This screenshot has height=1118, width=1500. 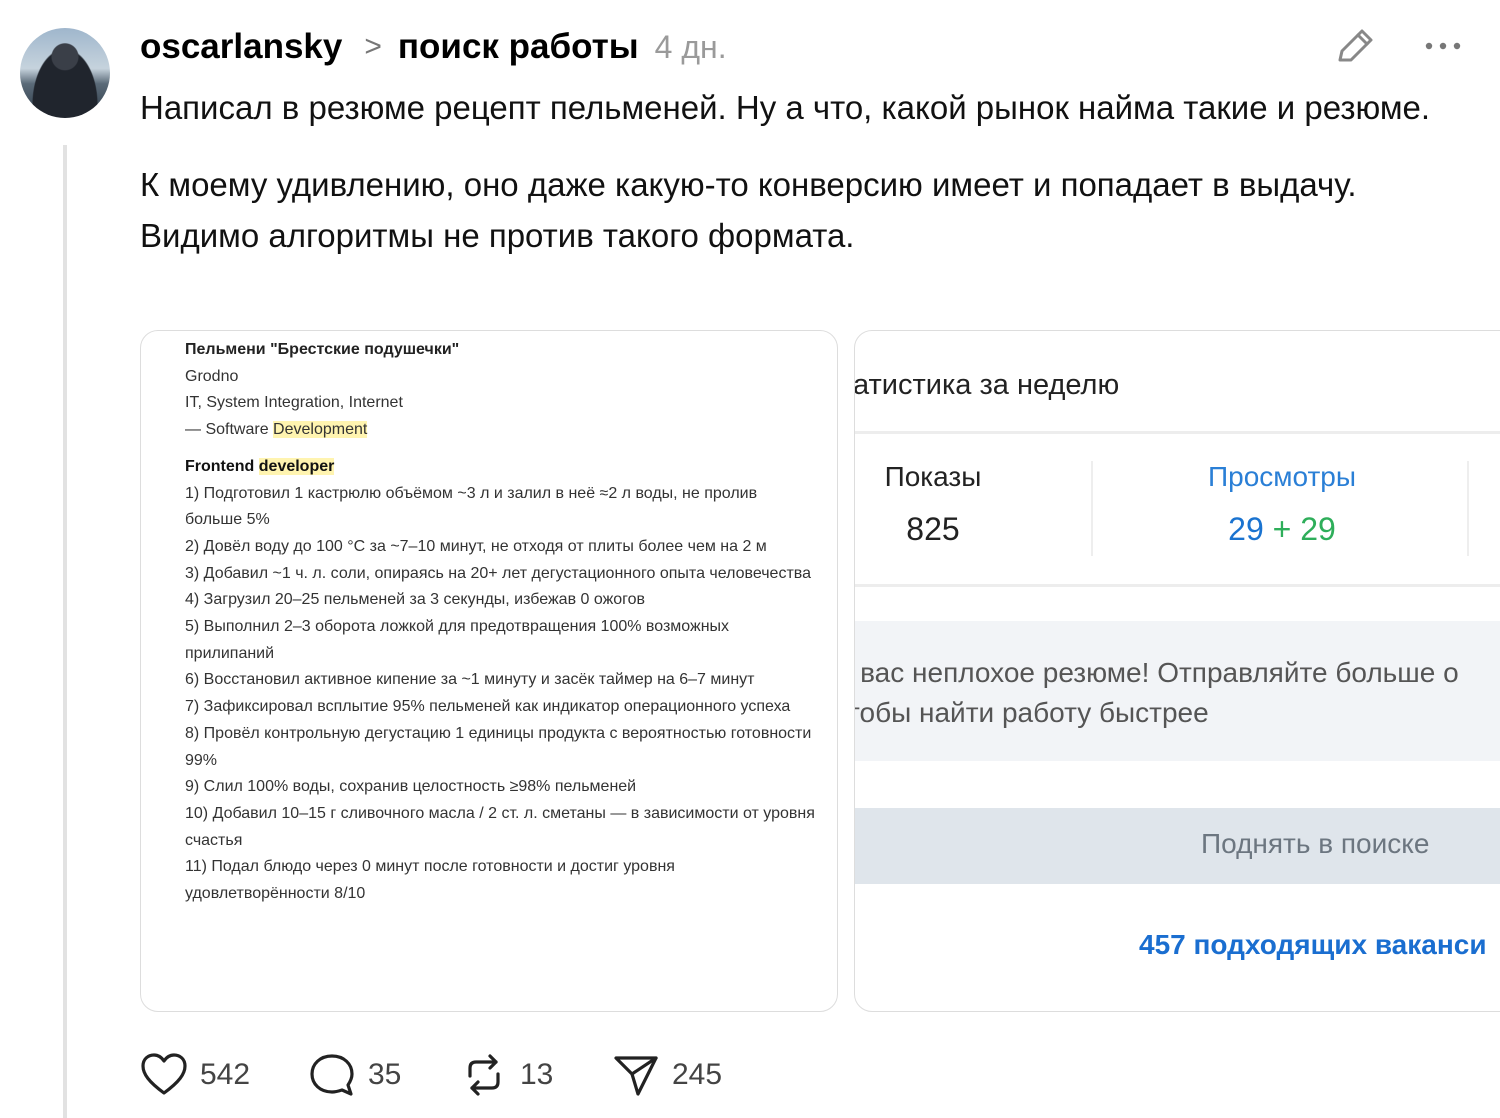 I want to click on comment-icon, so click(x=332, y=1075).